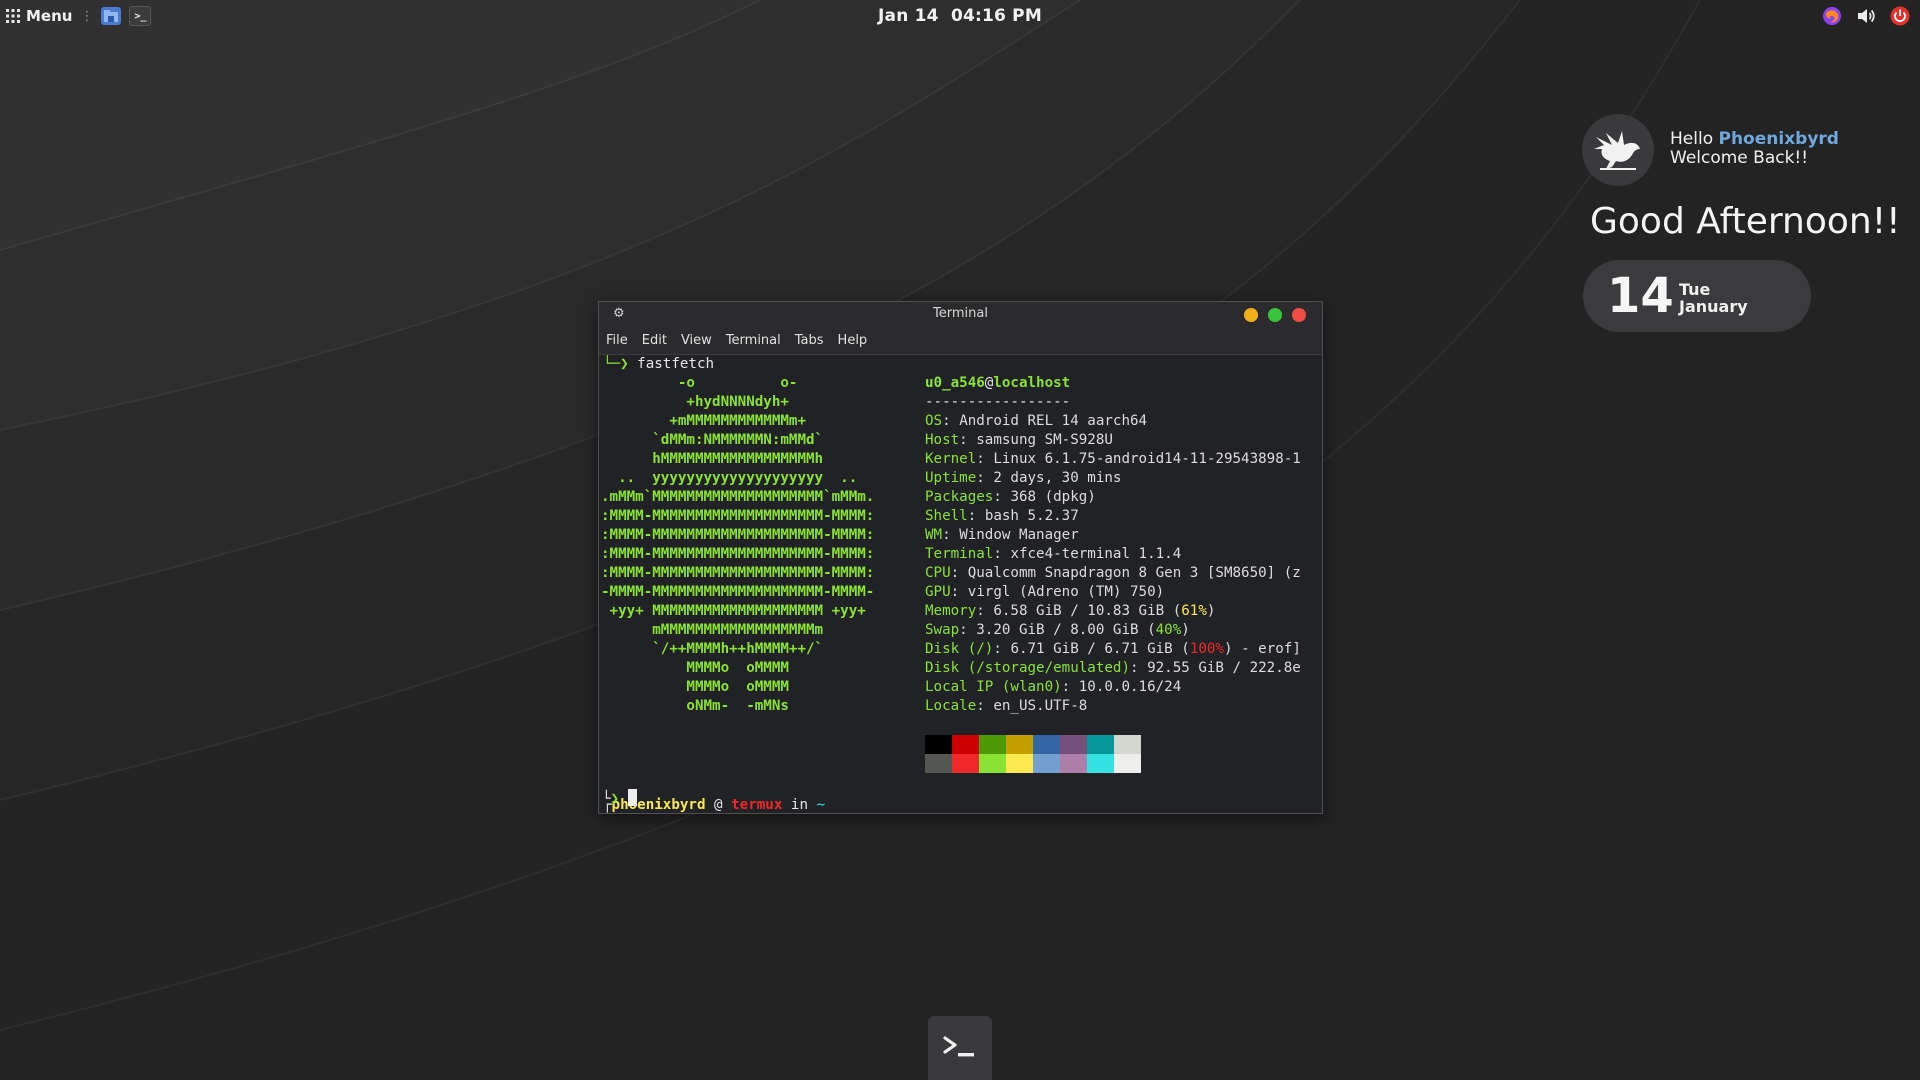  I want to click on info-label: OS, so click(934, 421).